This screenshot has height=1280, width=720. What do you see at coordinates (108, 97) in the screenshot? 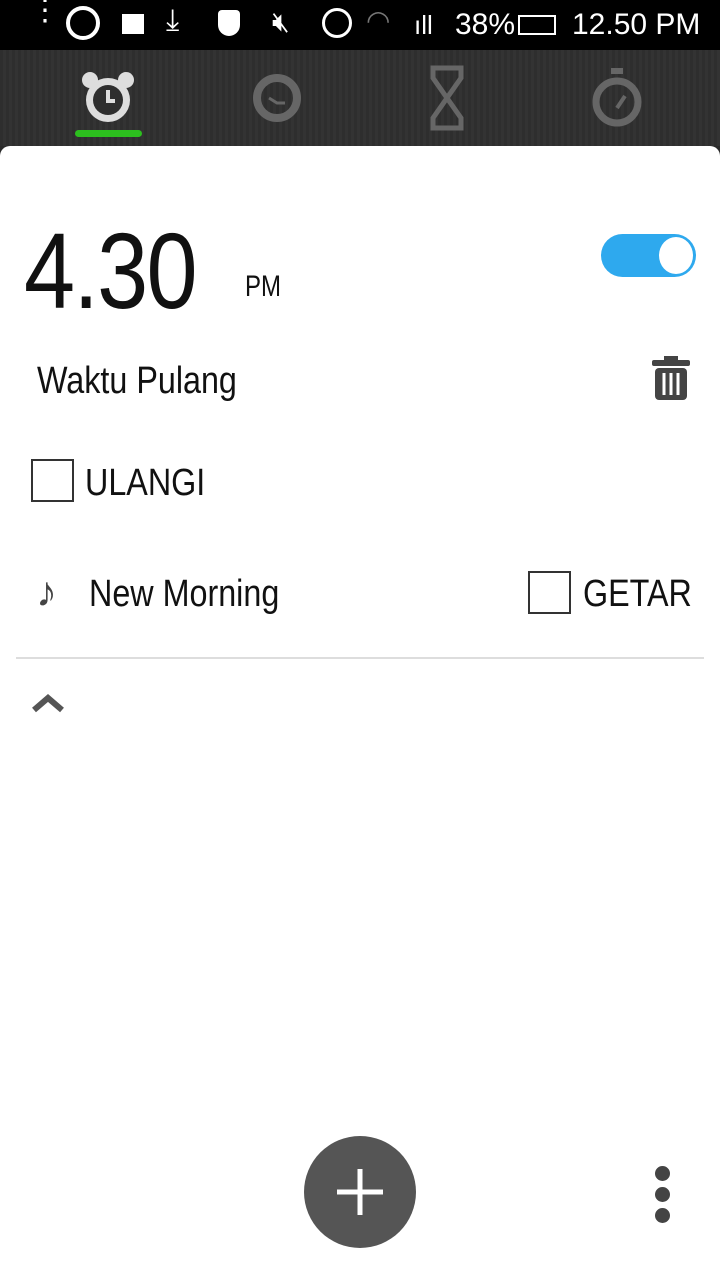
I see `alarm-clock-icon` at bounding box center [108, 97].